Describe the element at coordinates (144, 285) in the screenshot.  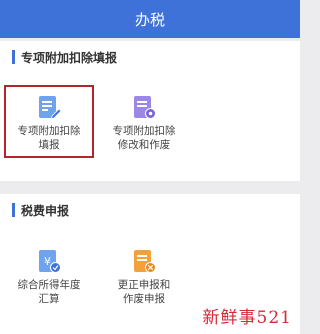
I see `tile-label-line1: 更正申报和` at that location.